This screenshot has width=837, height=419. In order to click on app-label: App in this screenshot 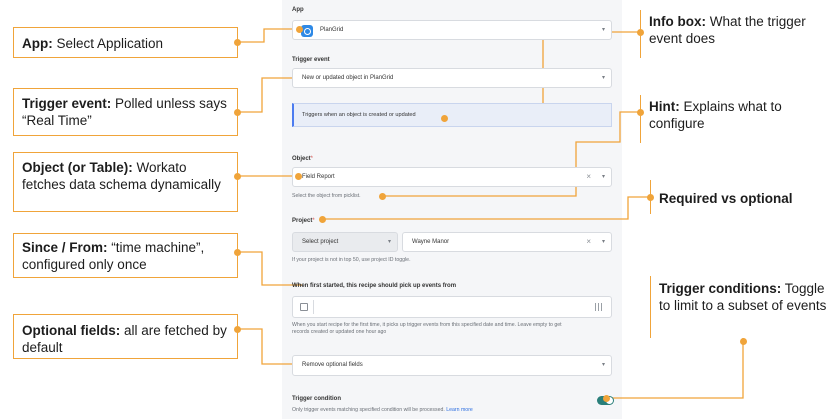, I will do `click(298, 10)`.